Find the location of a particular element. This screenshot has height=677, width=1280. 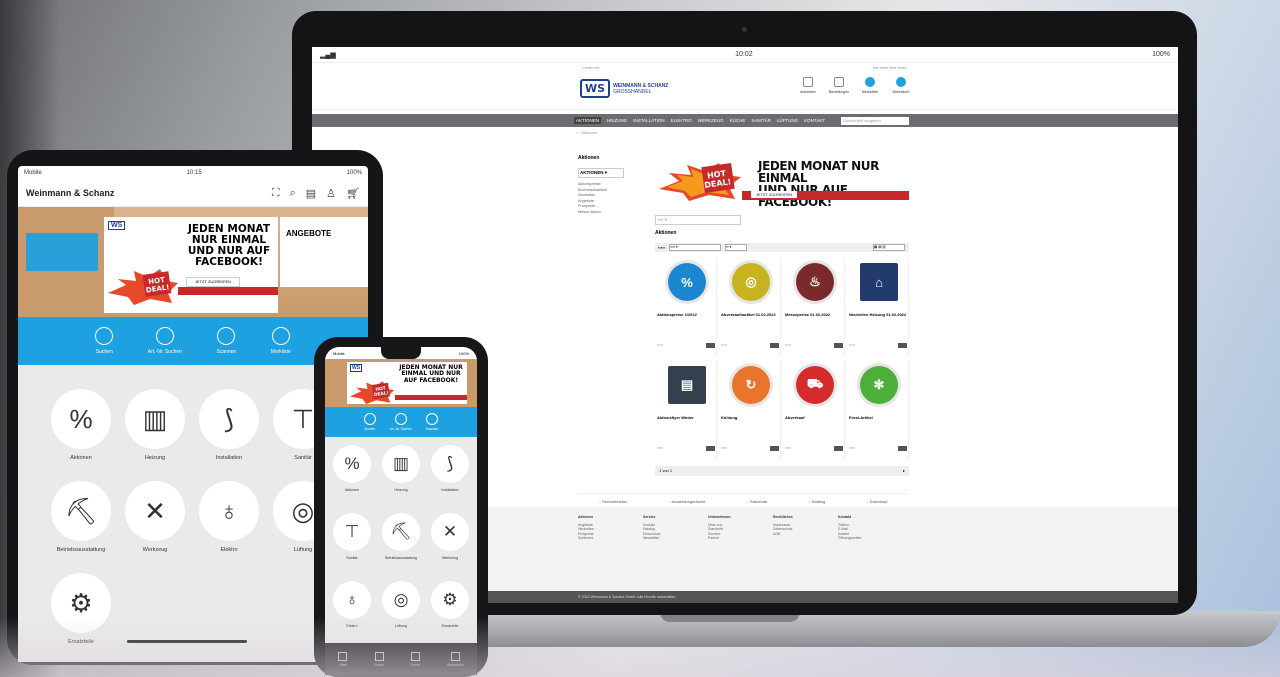

search-icon: ⌕ is located at coordinates (293, 193).